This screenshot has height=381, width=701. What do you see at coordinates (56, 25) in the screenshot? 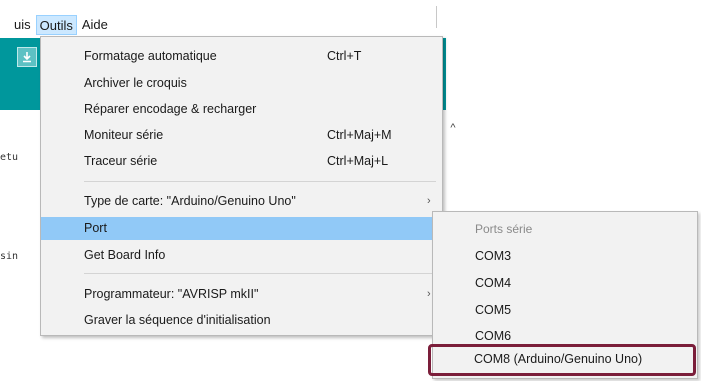
I see `menu-outils: Outils` at bounding box center [56, 25].